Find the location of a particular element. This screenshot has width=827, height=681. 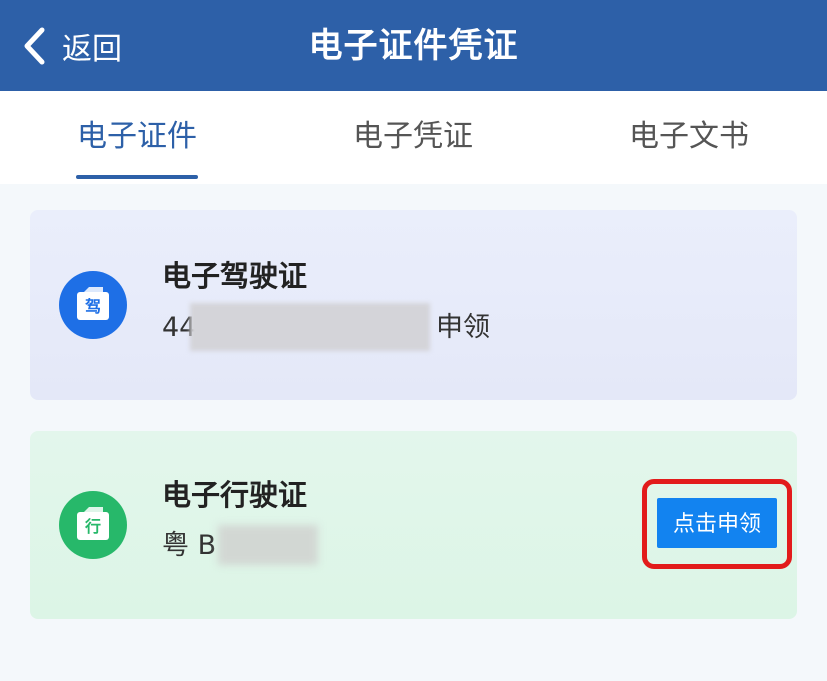

top-nav-bar: 返回 电子证件凭证 is located at coordinates (413, 45).